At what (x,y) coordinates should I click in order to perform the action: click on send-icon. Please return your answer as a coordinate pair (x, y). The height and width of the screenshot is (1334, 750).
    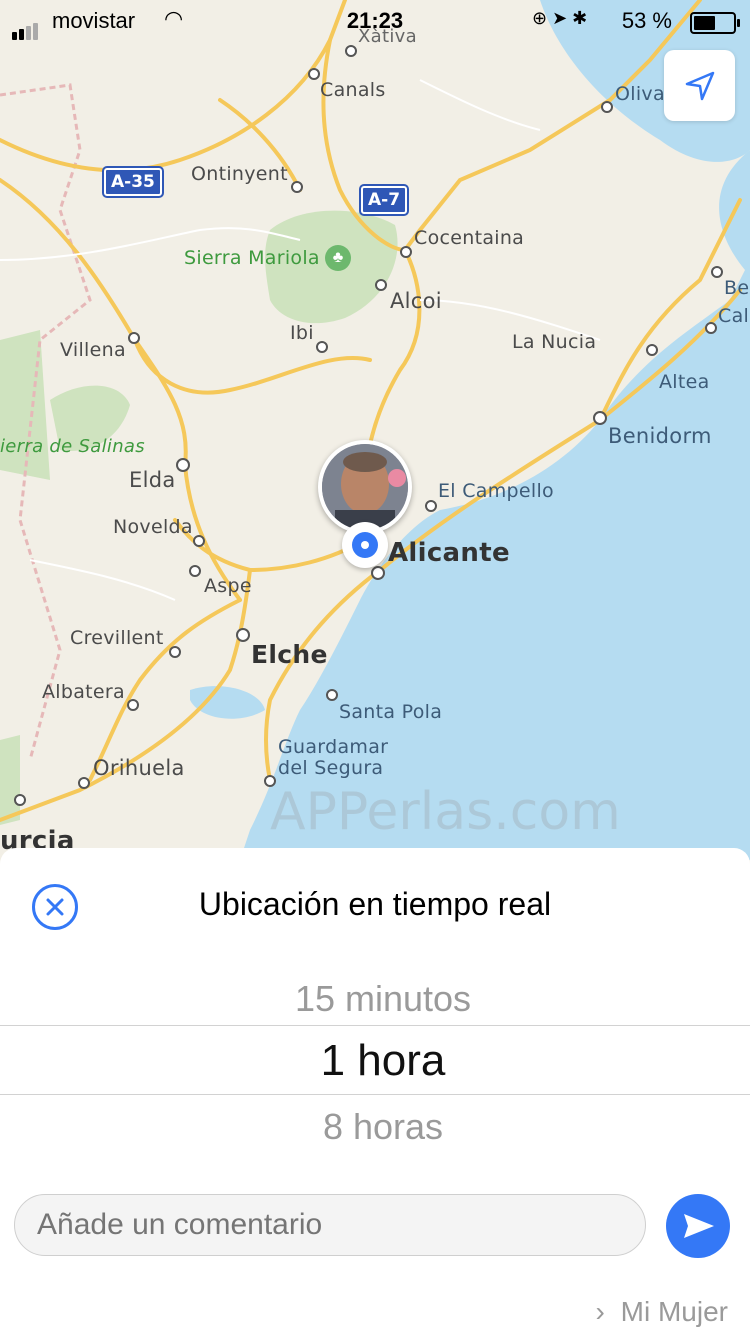
    Looking at the image, I should click on (699, 1226).